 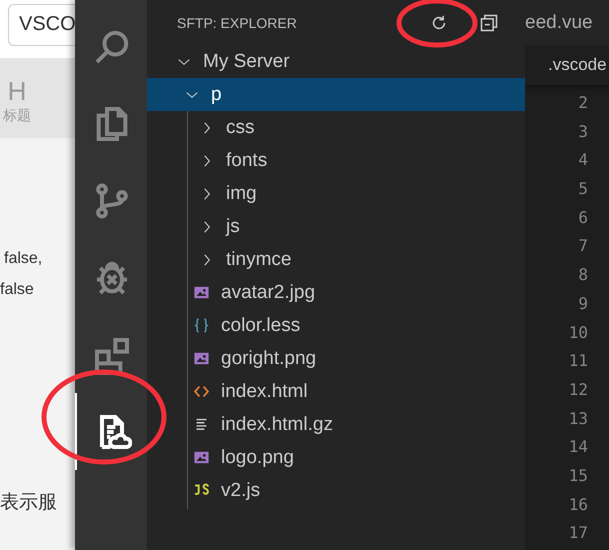 I want to click on line-number: 11, so click(x=578, y=361).